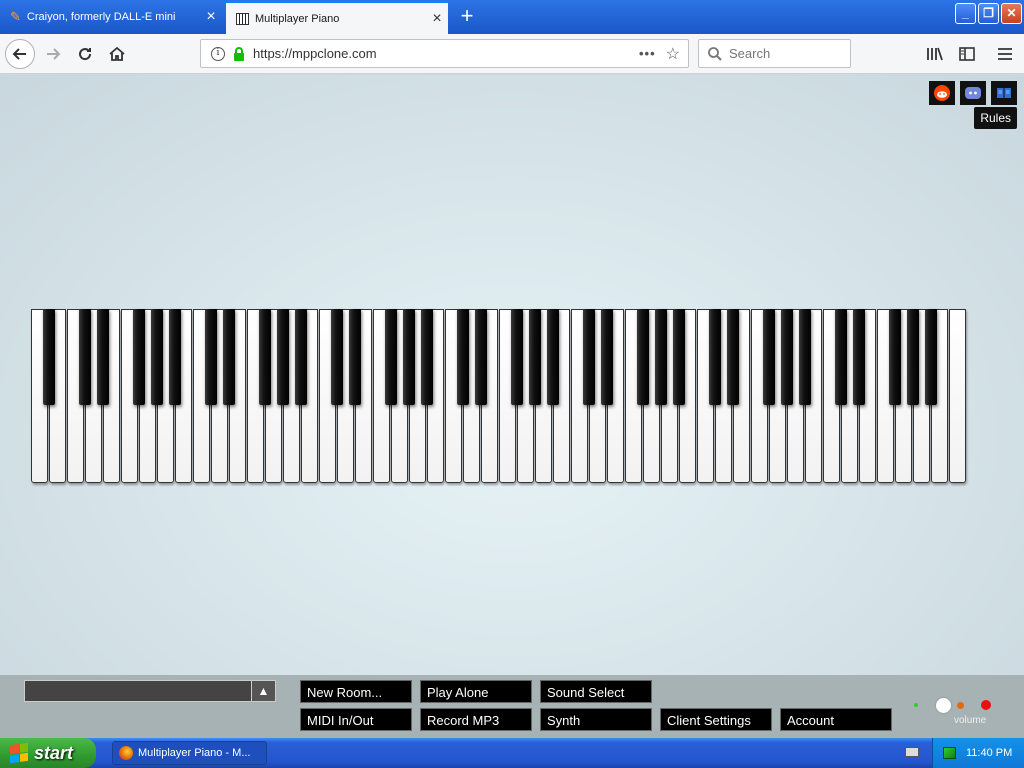 The height and width of the screenshot is (768, 1024). I want to click on volume-label: volume, so click(970, 720).